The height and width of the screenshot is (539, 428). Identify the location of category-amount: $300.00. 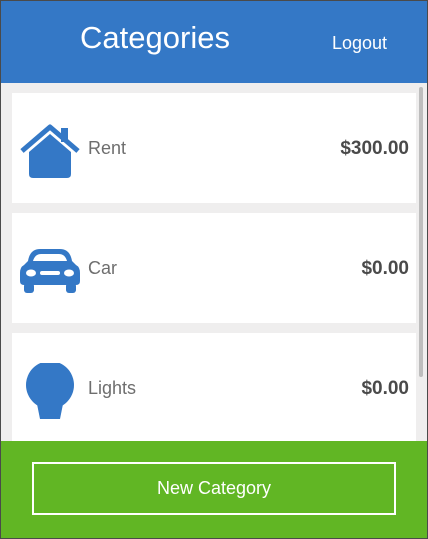
(374, 148).